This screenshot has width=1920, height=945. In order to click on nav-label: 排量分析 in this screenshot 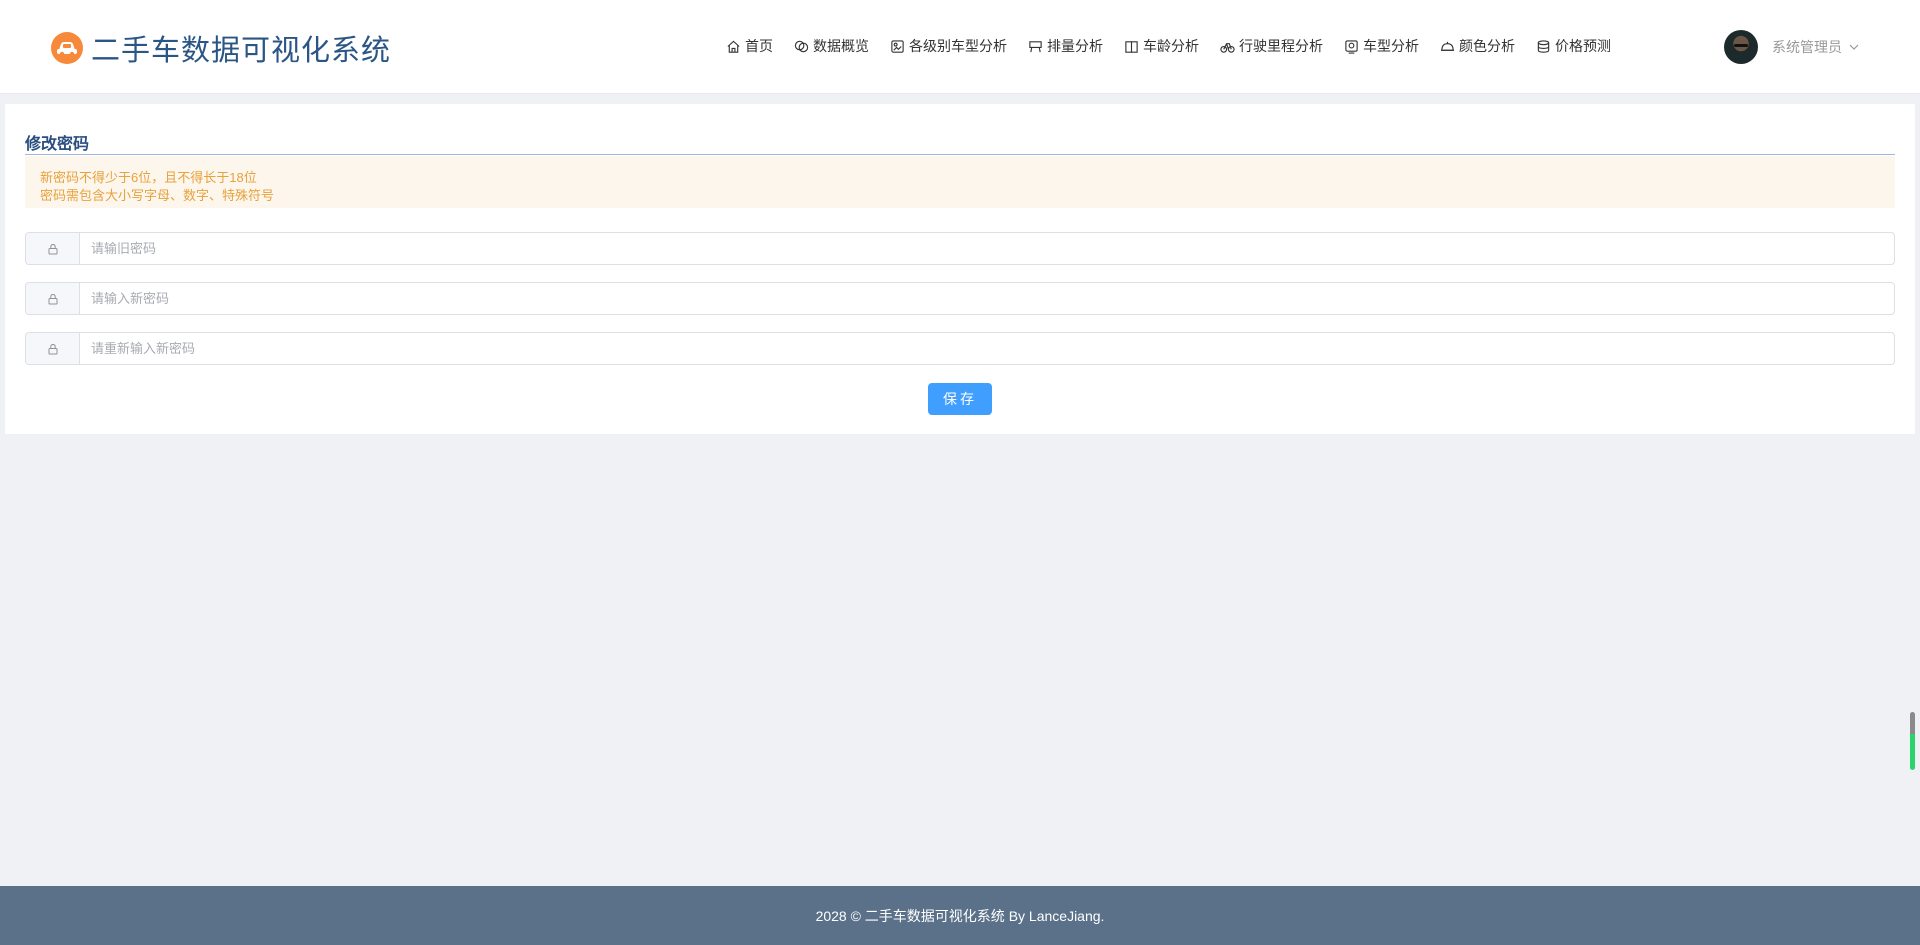, I will do `click(1075, 46)`.